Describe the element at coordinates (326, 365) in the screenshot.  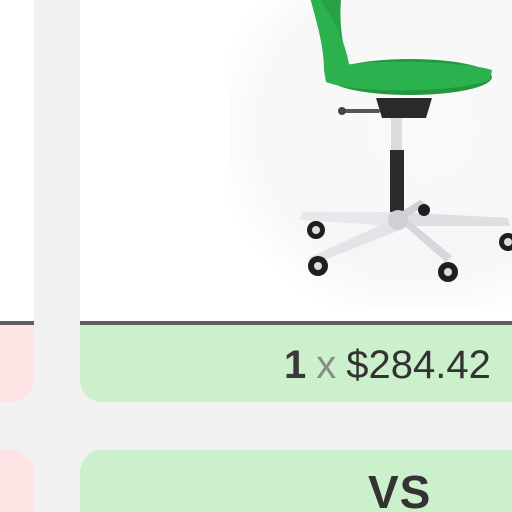
I see `times-symbol: x` at that location.